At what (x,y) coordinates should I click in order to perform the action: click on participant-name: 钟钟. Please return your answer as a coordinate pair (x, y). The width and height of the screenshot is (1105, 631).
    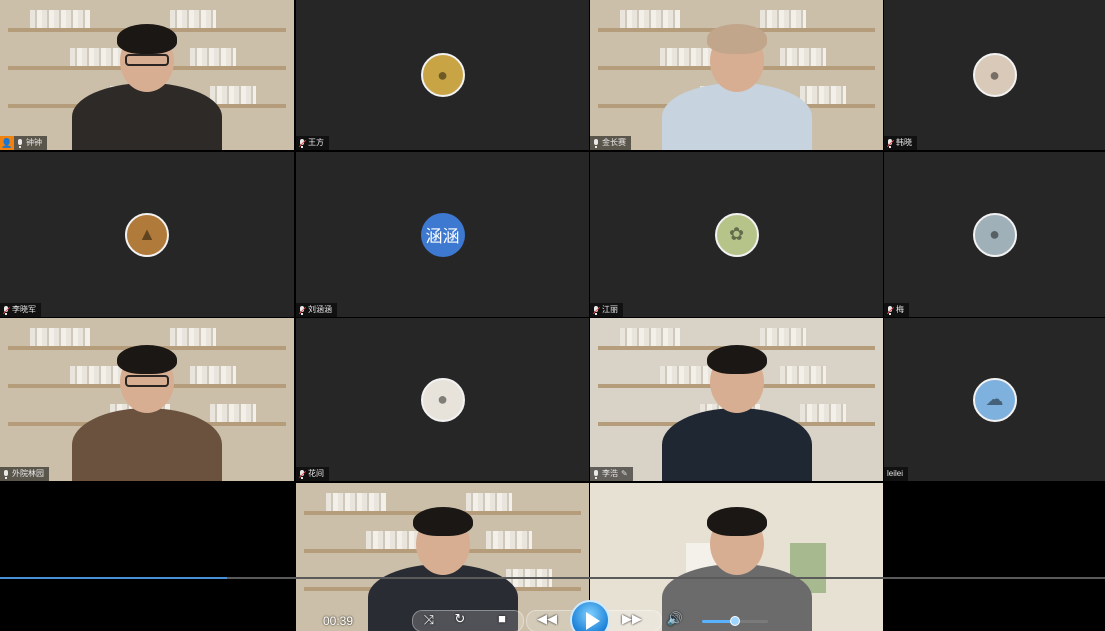
    Looking at the image, I should click on (34, 142).